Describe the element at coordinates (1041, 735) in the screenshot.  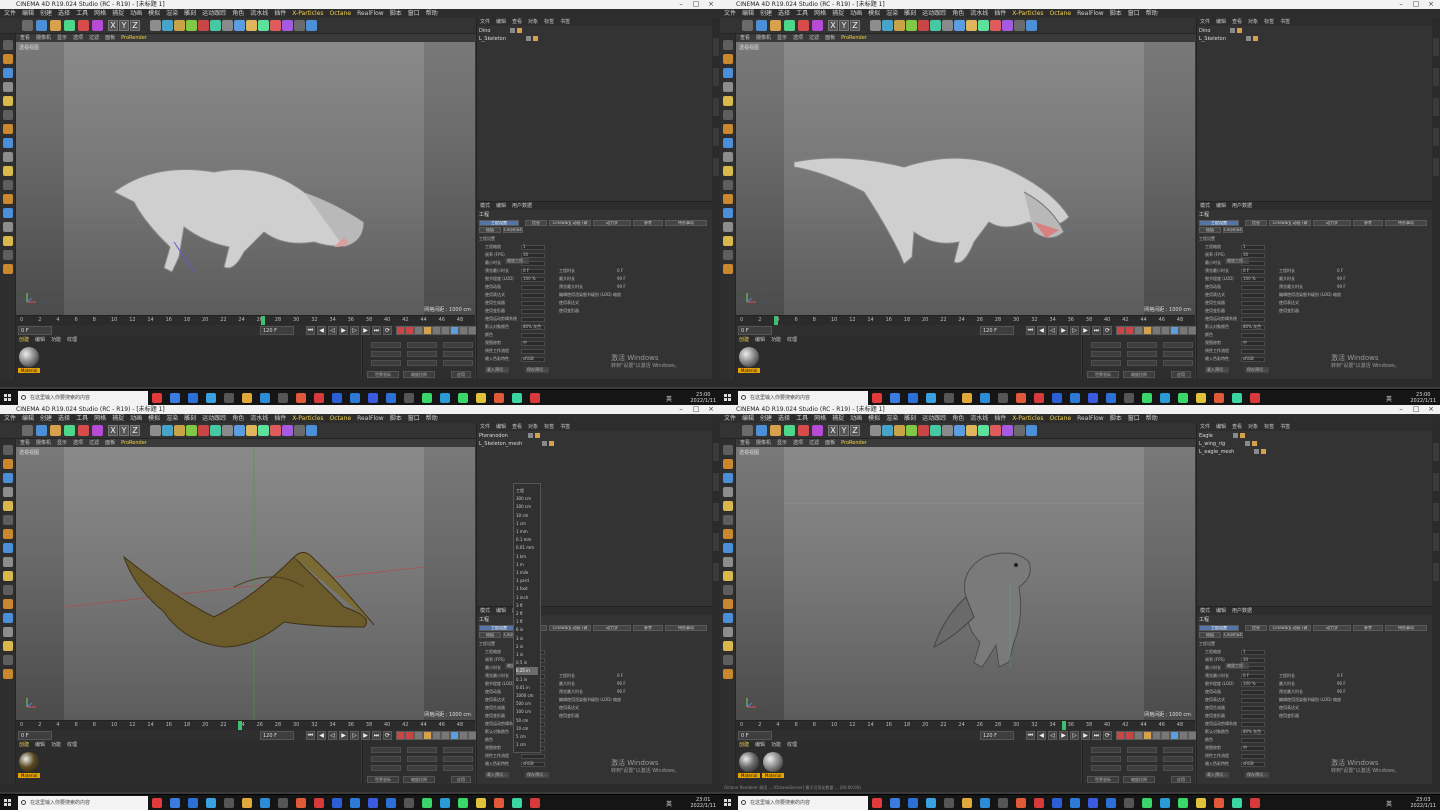
I see `previous-key-button: ◀` at that location.